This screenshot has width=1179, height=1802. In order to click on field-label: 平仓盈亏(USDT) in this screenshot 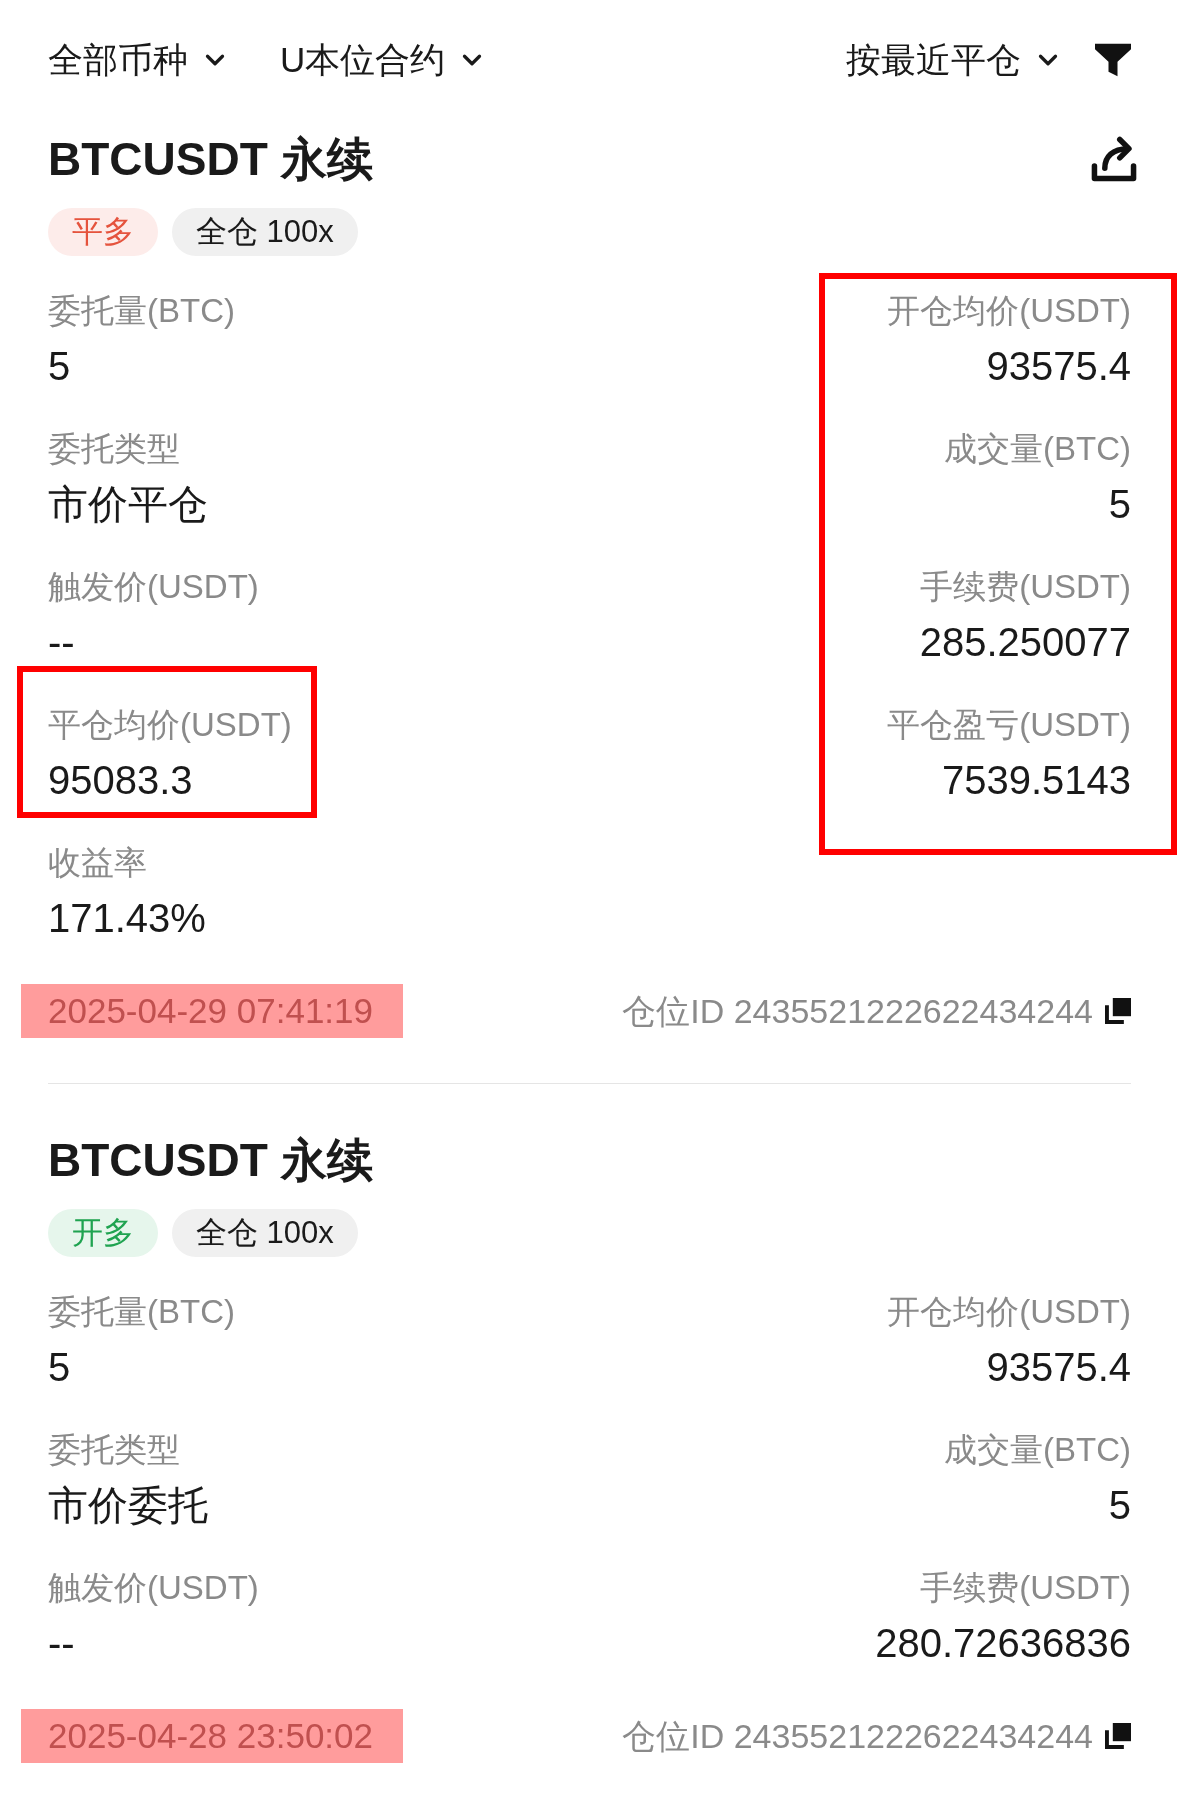, I will do `click(1009, 725)`.